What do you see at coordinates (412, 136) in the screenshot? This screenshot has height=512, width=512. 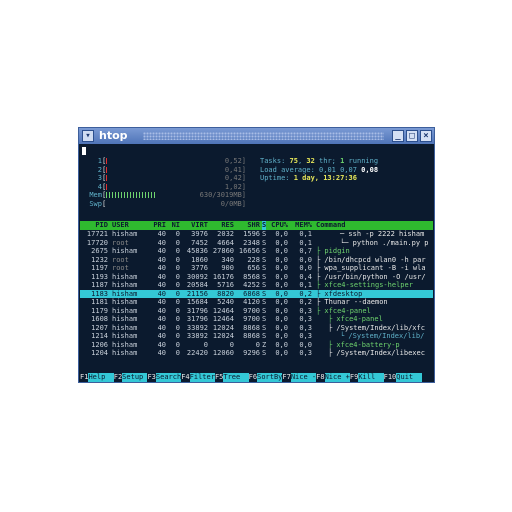 I see `maximize-icon: □` at bounding box center [412, 136].